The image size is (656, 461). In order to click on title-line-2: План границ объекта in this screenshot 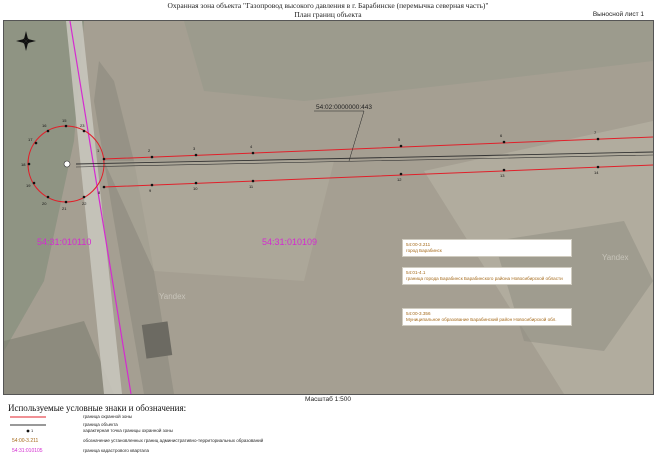, I will do `click(328, 14)`.